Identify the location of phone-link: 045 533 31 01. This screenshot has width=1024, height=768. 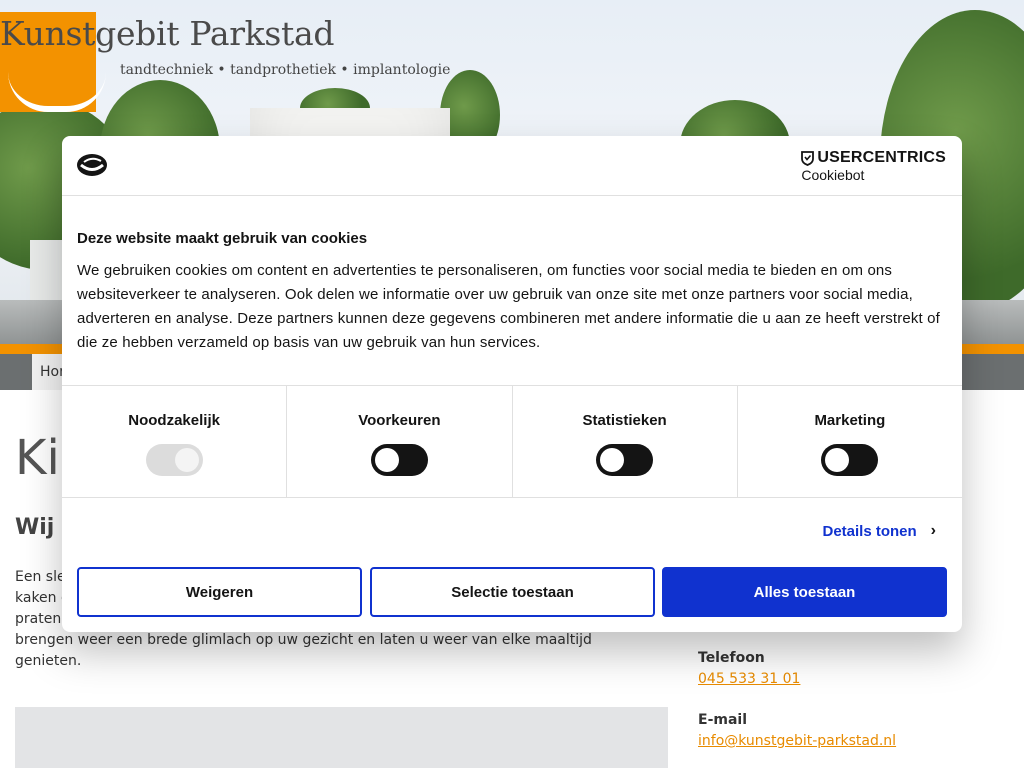
(749, 679).